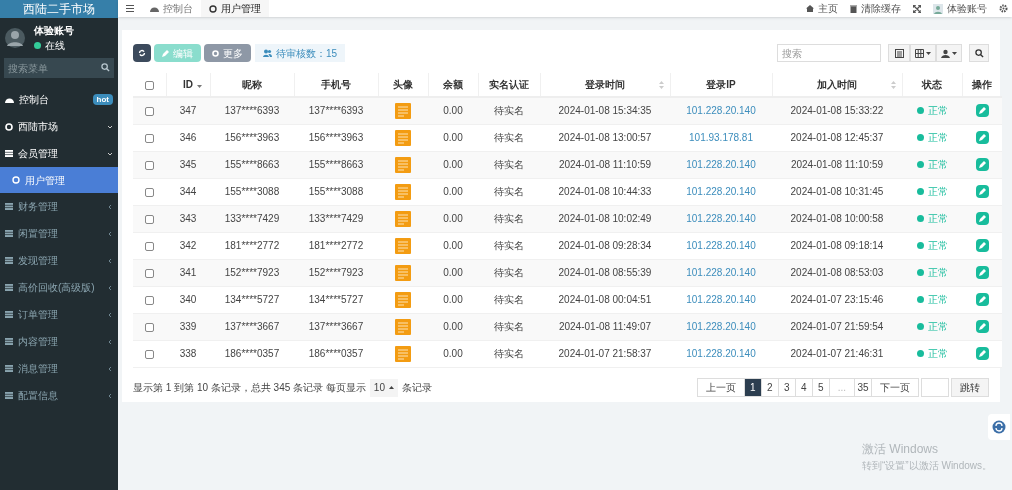 The height and width of the screenshot is (490, 1012). I want to click on circle-icon, so click(9, 126).